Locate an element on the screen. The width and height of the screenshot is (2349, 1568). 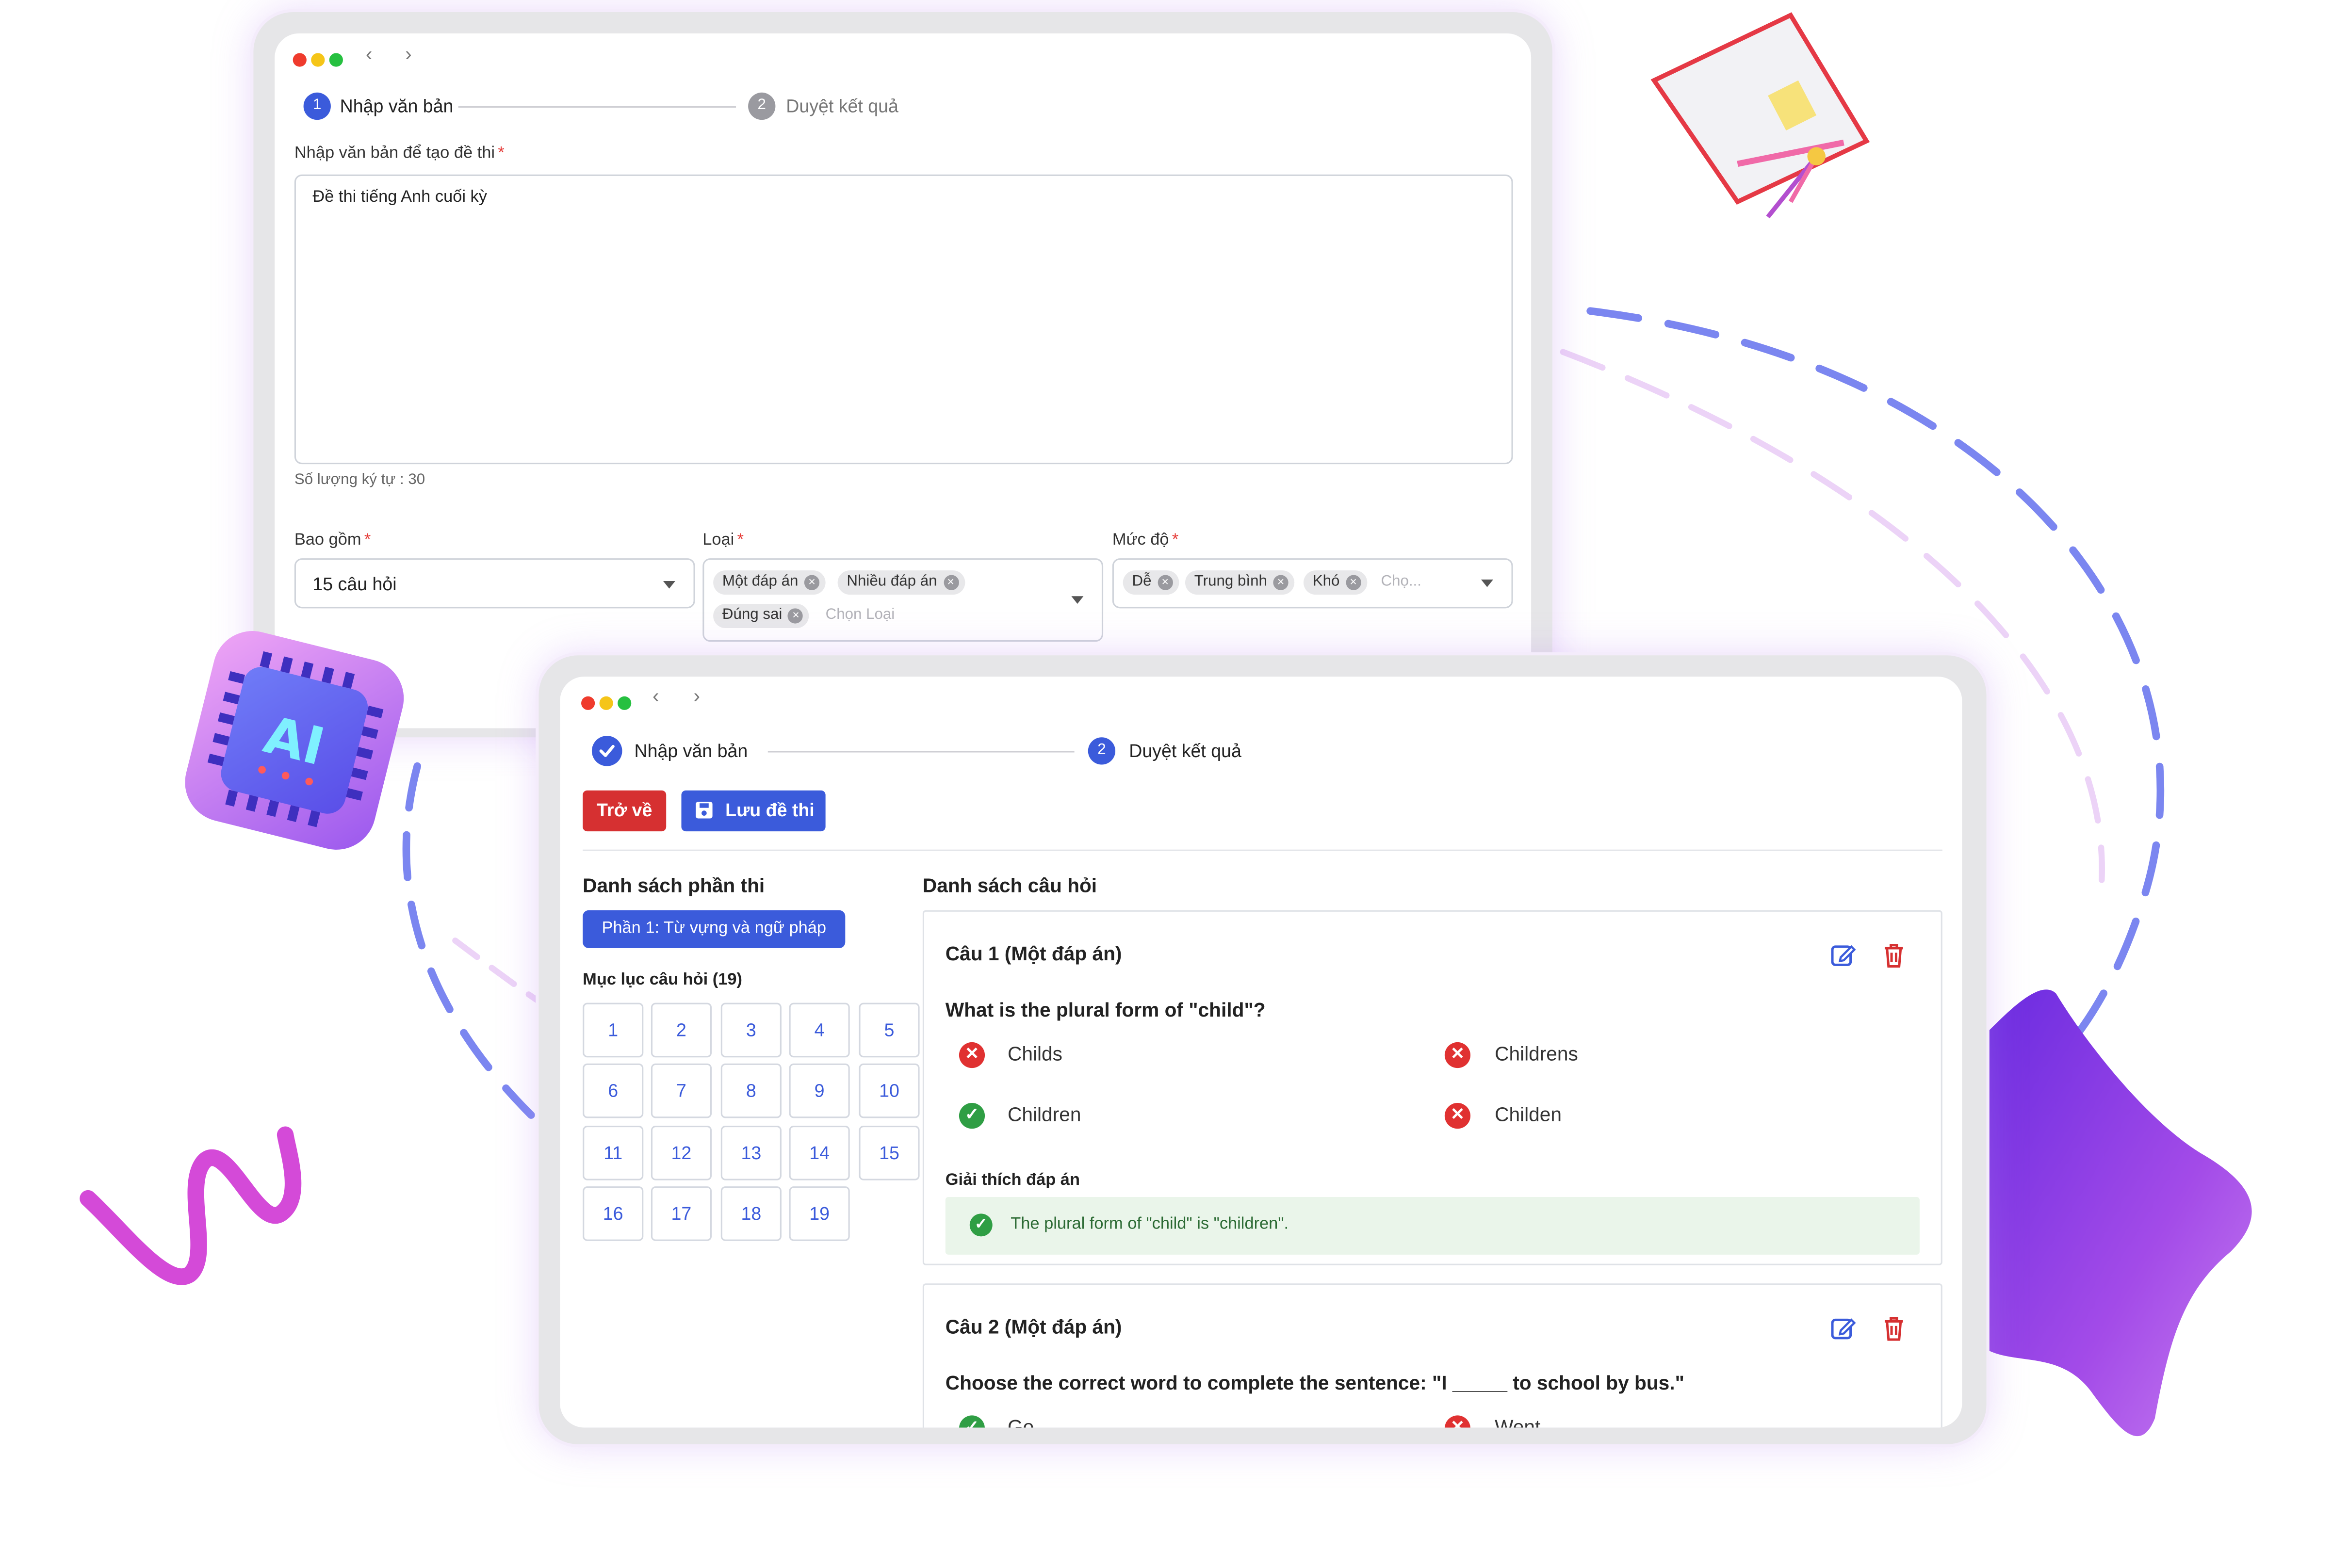
text-input-label-text: Nhập văn bản để tạo đề thi is located at coordinates (395, 153).